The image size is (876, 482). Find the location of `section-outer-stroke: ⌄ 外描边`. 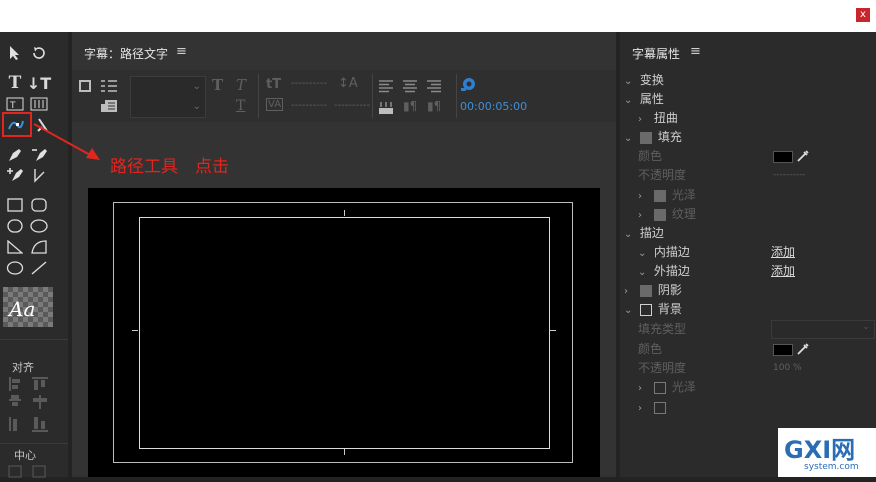

section-outer-stroke: ⌄ 外描边 is located at coordinates (664, 271).